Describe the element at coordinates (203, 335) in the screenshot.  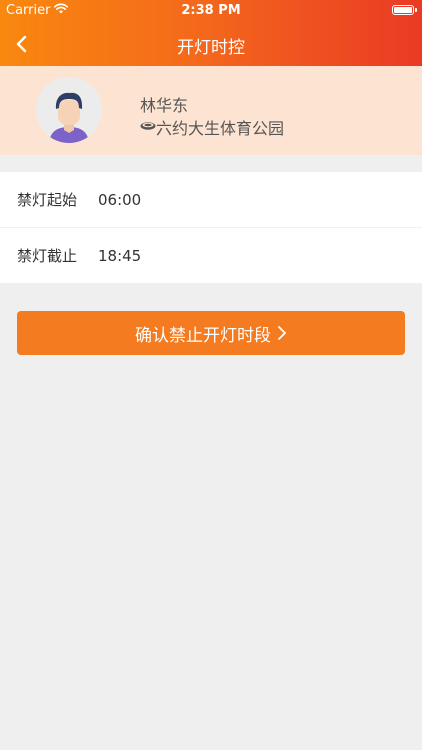
I see `confirm-label: 确认禁止开灯时段` at that location.